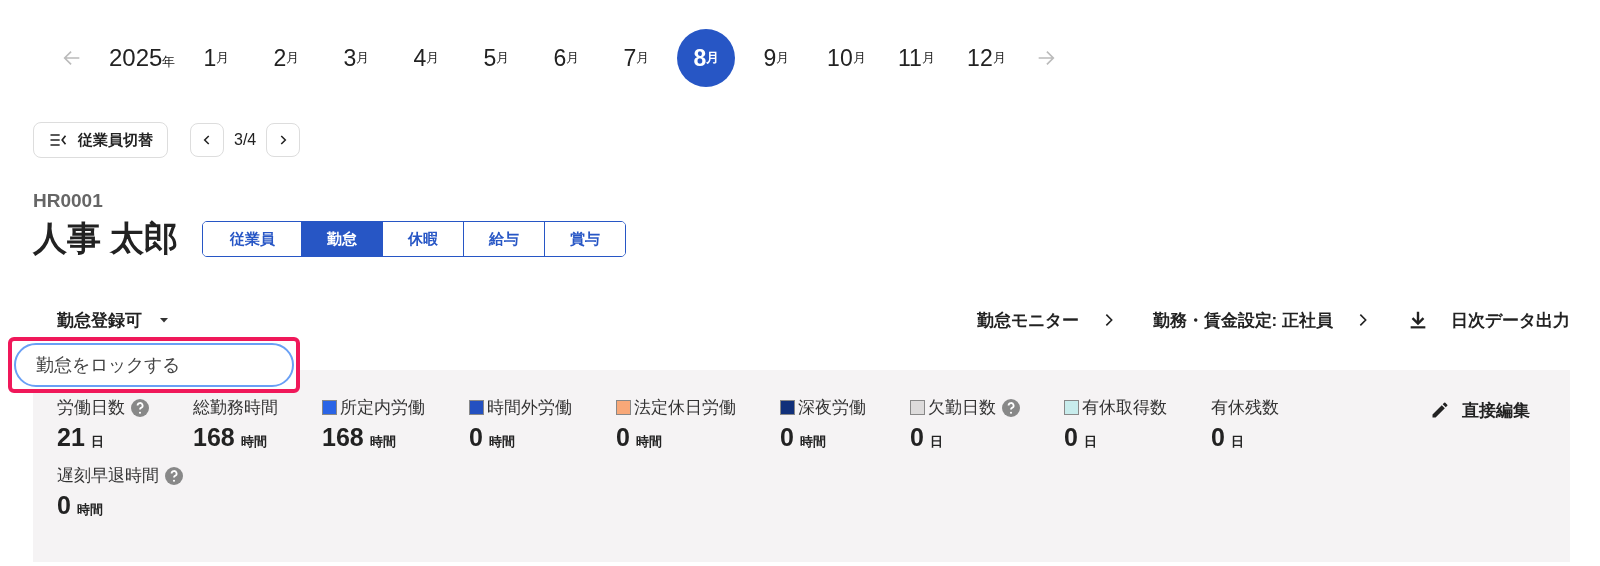 The height and width of the screenshot is (566, 1600). What do you see at coordinates (636, 58) in the screenshot?
I see `month-tab: 7月` at bounding box center [636, 58].